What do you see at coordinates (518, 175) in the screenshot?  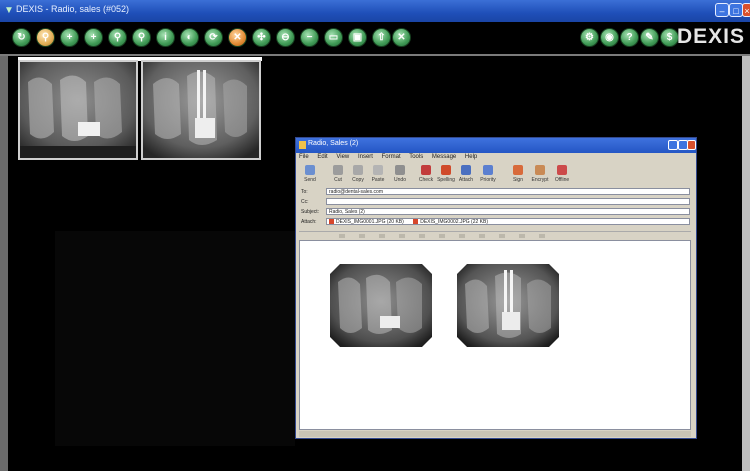 I see `sign-button: Sign` at bounding box center [518, 175].